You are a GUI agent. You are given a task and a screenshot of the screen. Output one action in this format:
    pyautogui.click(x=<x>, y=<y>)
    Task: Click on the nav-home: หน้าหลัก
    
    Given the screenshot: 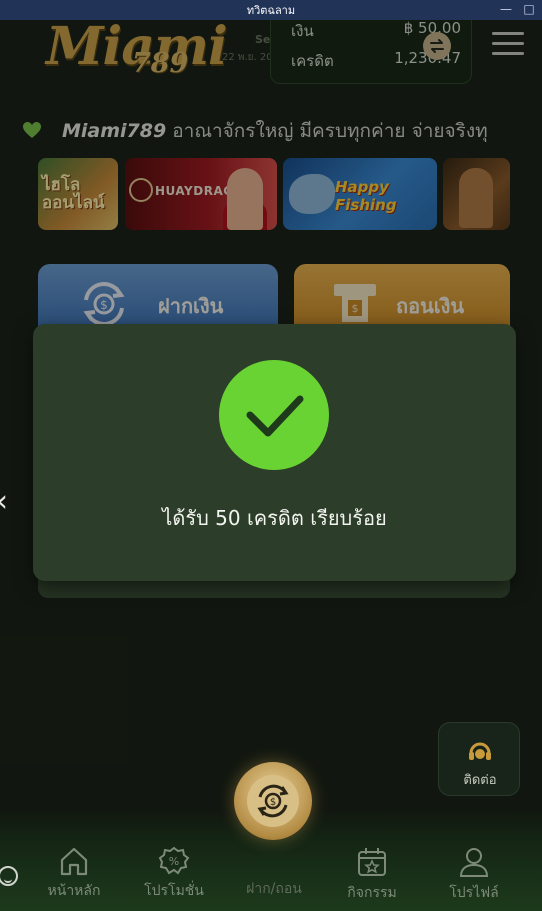 What is the action you would take?
    pyautogui.click(x=74, y=874)
    